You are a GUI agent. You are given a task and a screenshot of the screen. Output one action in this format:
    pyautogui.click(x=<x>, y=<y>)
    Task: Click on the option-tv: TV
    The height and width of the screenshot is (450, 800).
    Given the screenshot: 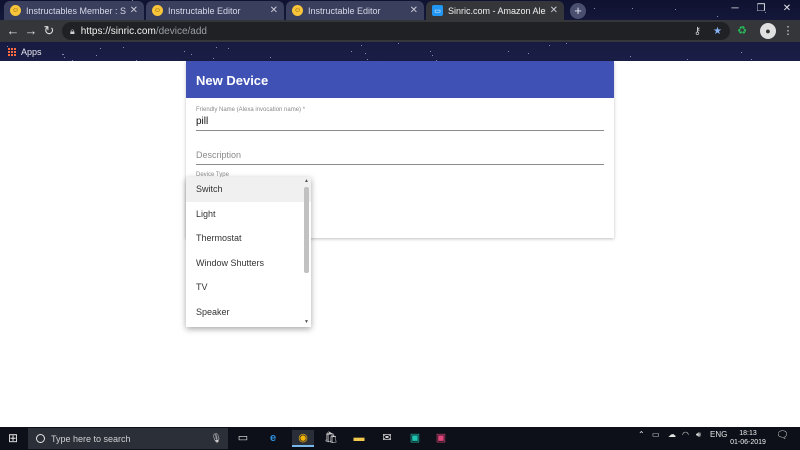 What is the action you would take?
    pyautogui.click(x=248, y=287)
    